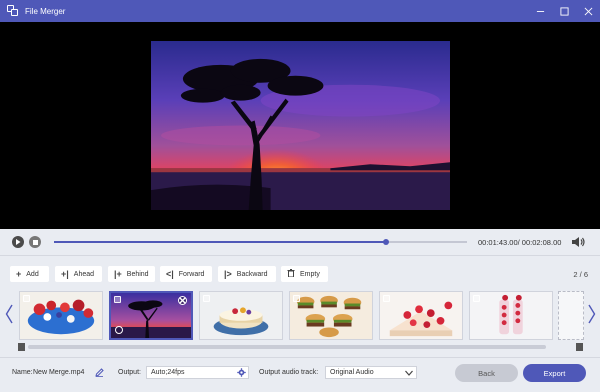 The image size is (600, 392). What do you see at coordinates (331, 315) in the screenshot?
I see `clip-thumbnail-burgers` at bounding box center [331, 315].